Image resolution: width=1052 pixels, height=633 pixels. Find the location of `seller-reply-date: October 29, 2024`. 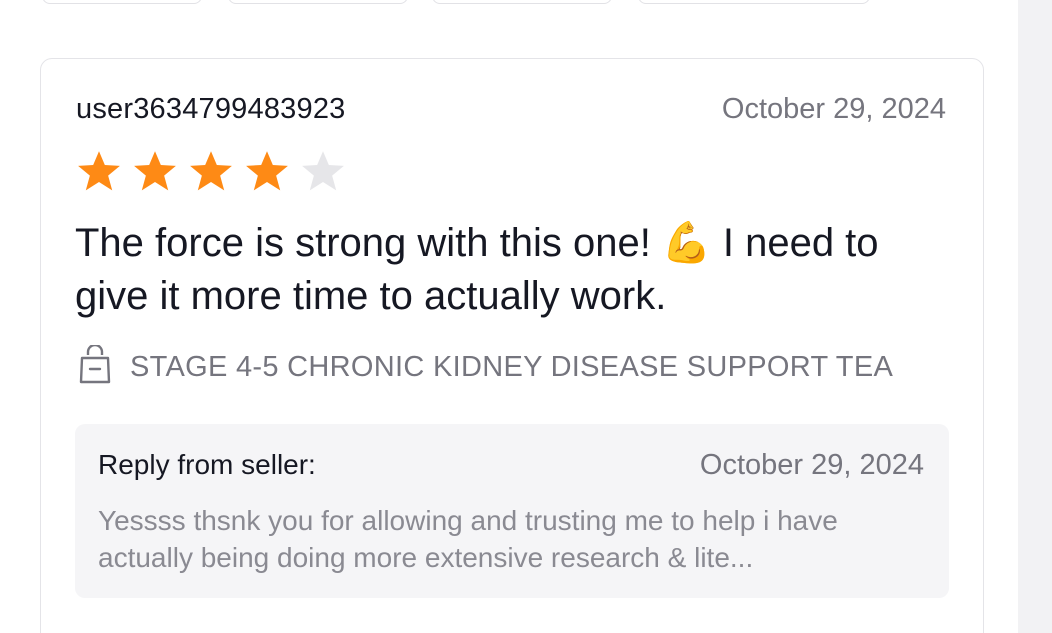

seller-reply-date: October 29, 2024 is located at coordinates (811, 465).